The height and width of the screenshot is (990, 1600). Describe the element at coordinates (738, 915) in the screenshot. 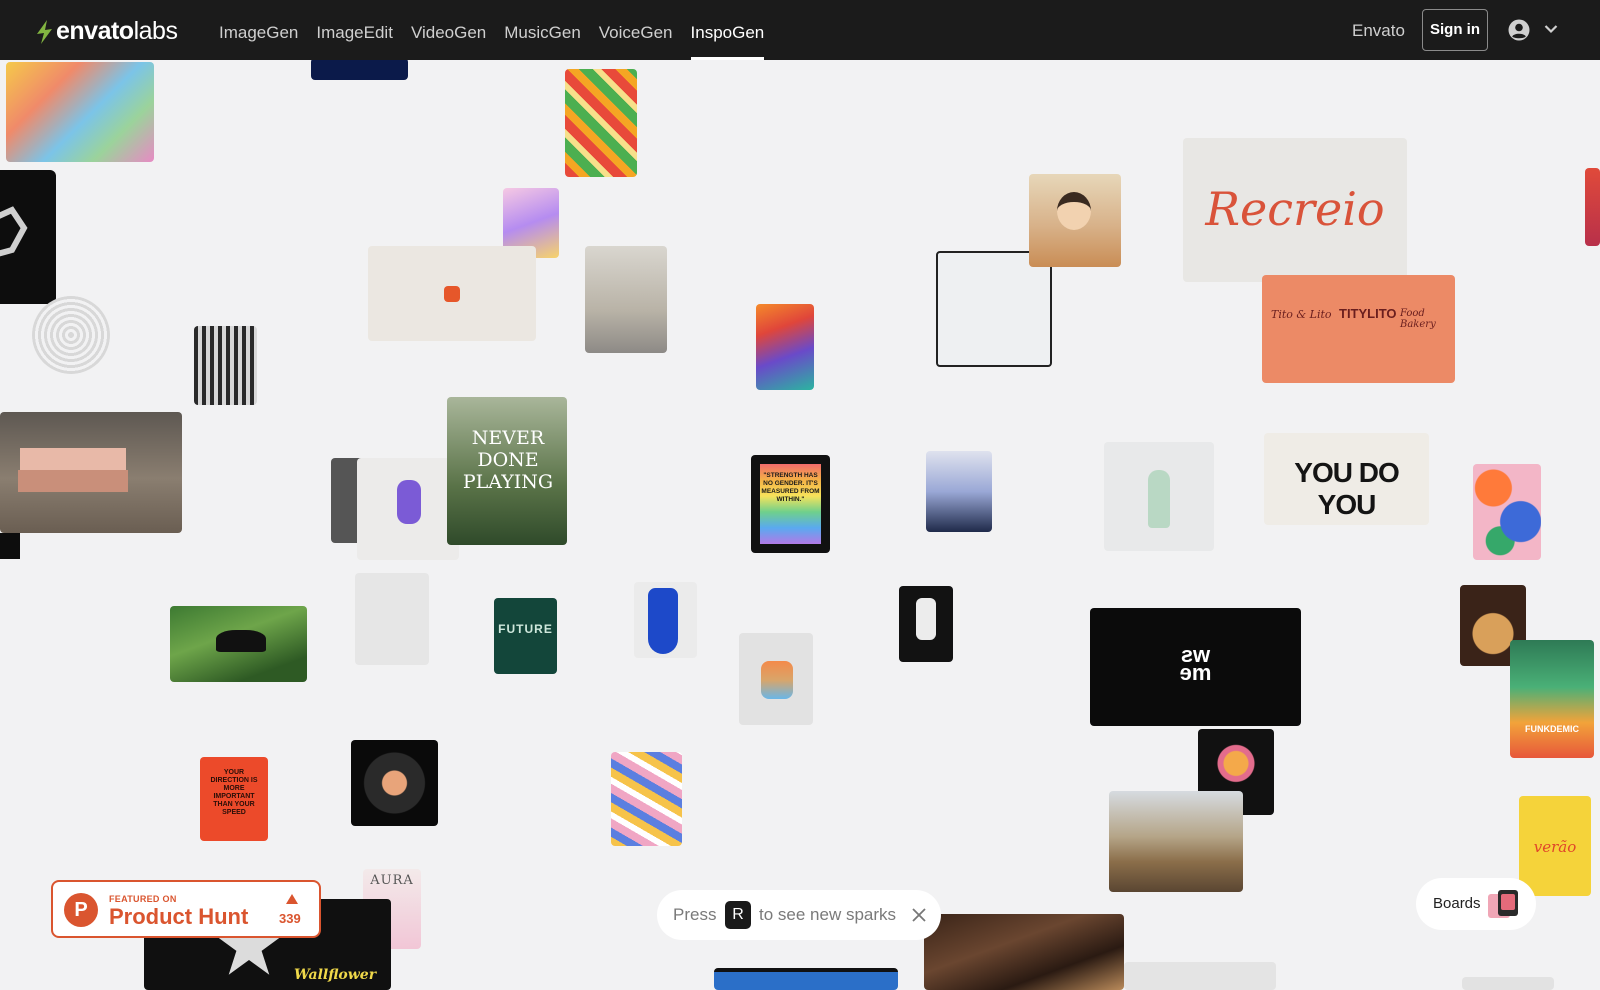

I see `hint-key-badge: R` at that location.